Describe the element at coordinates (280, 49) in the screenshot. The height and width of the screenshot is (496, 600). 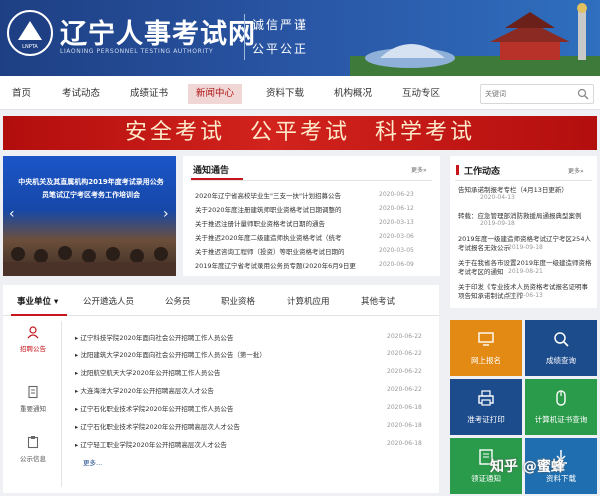
I see `motto-line-2: 公平公正` at that location.